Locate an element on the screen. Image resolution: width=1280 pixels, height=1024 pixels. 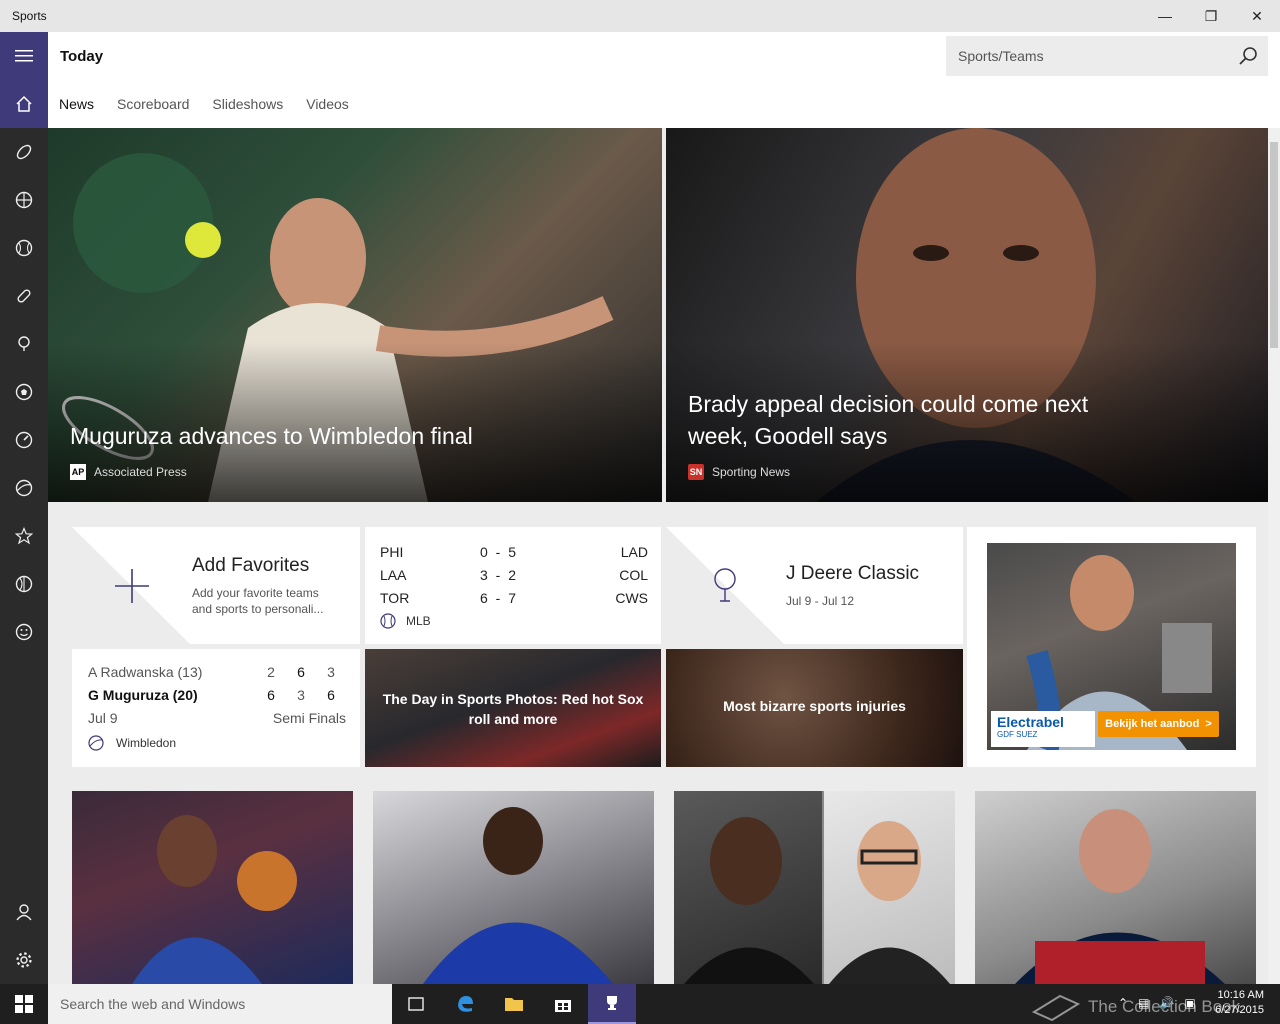
cricket-icon is located at coordinates (24, 584).